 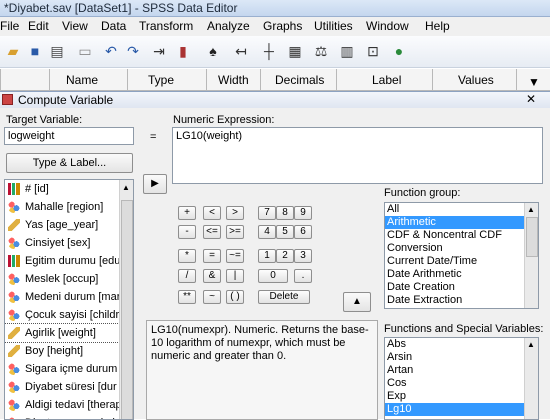 What do you see at coordinates (284, 297) in the screenshot?
I see `delete-button: Delete` at bounding box center [284, 297].